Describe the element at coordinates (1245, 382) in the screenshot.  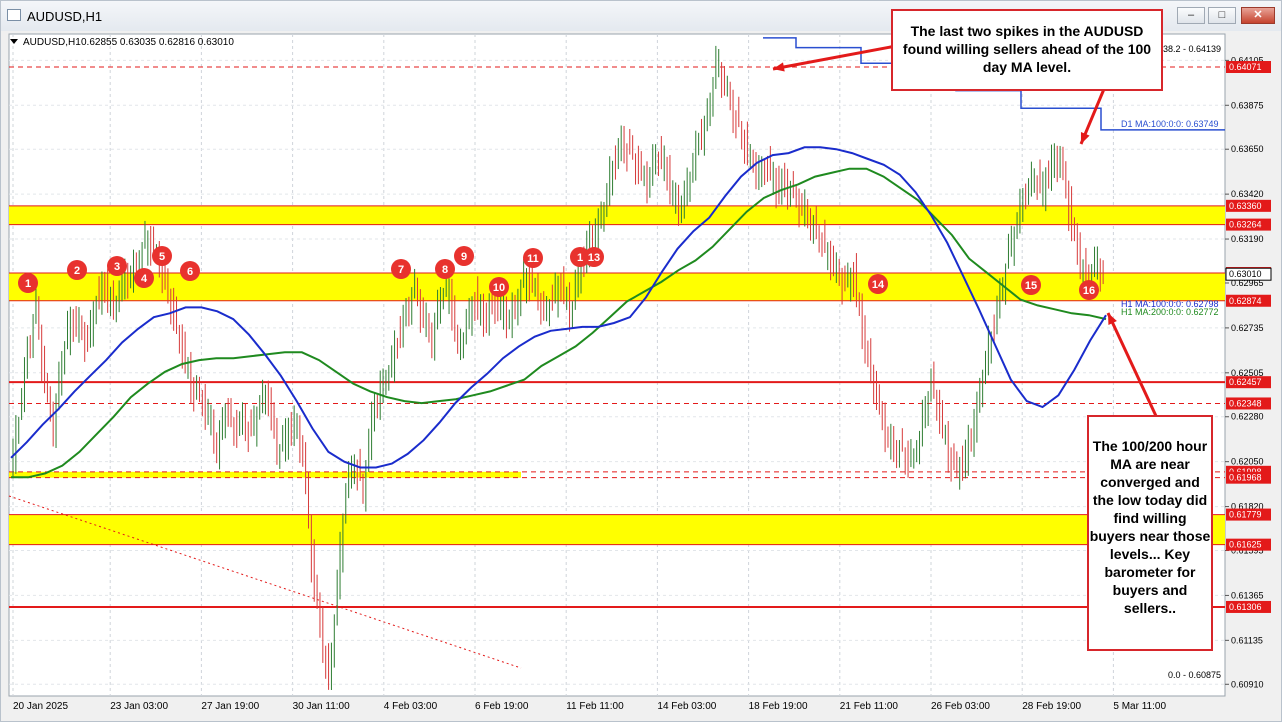
I see `level-tag-label: 0.62457` at that location.